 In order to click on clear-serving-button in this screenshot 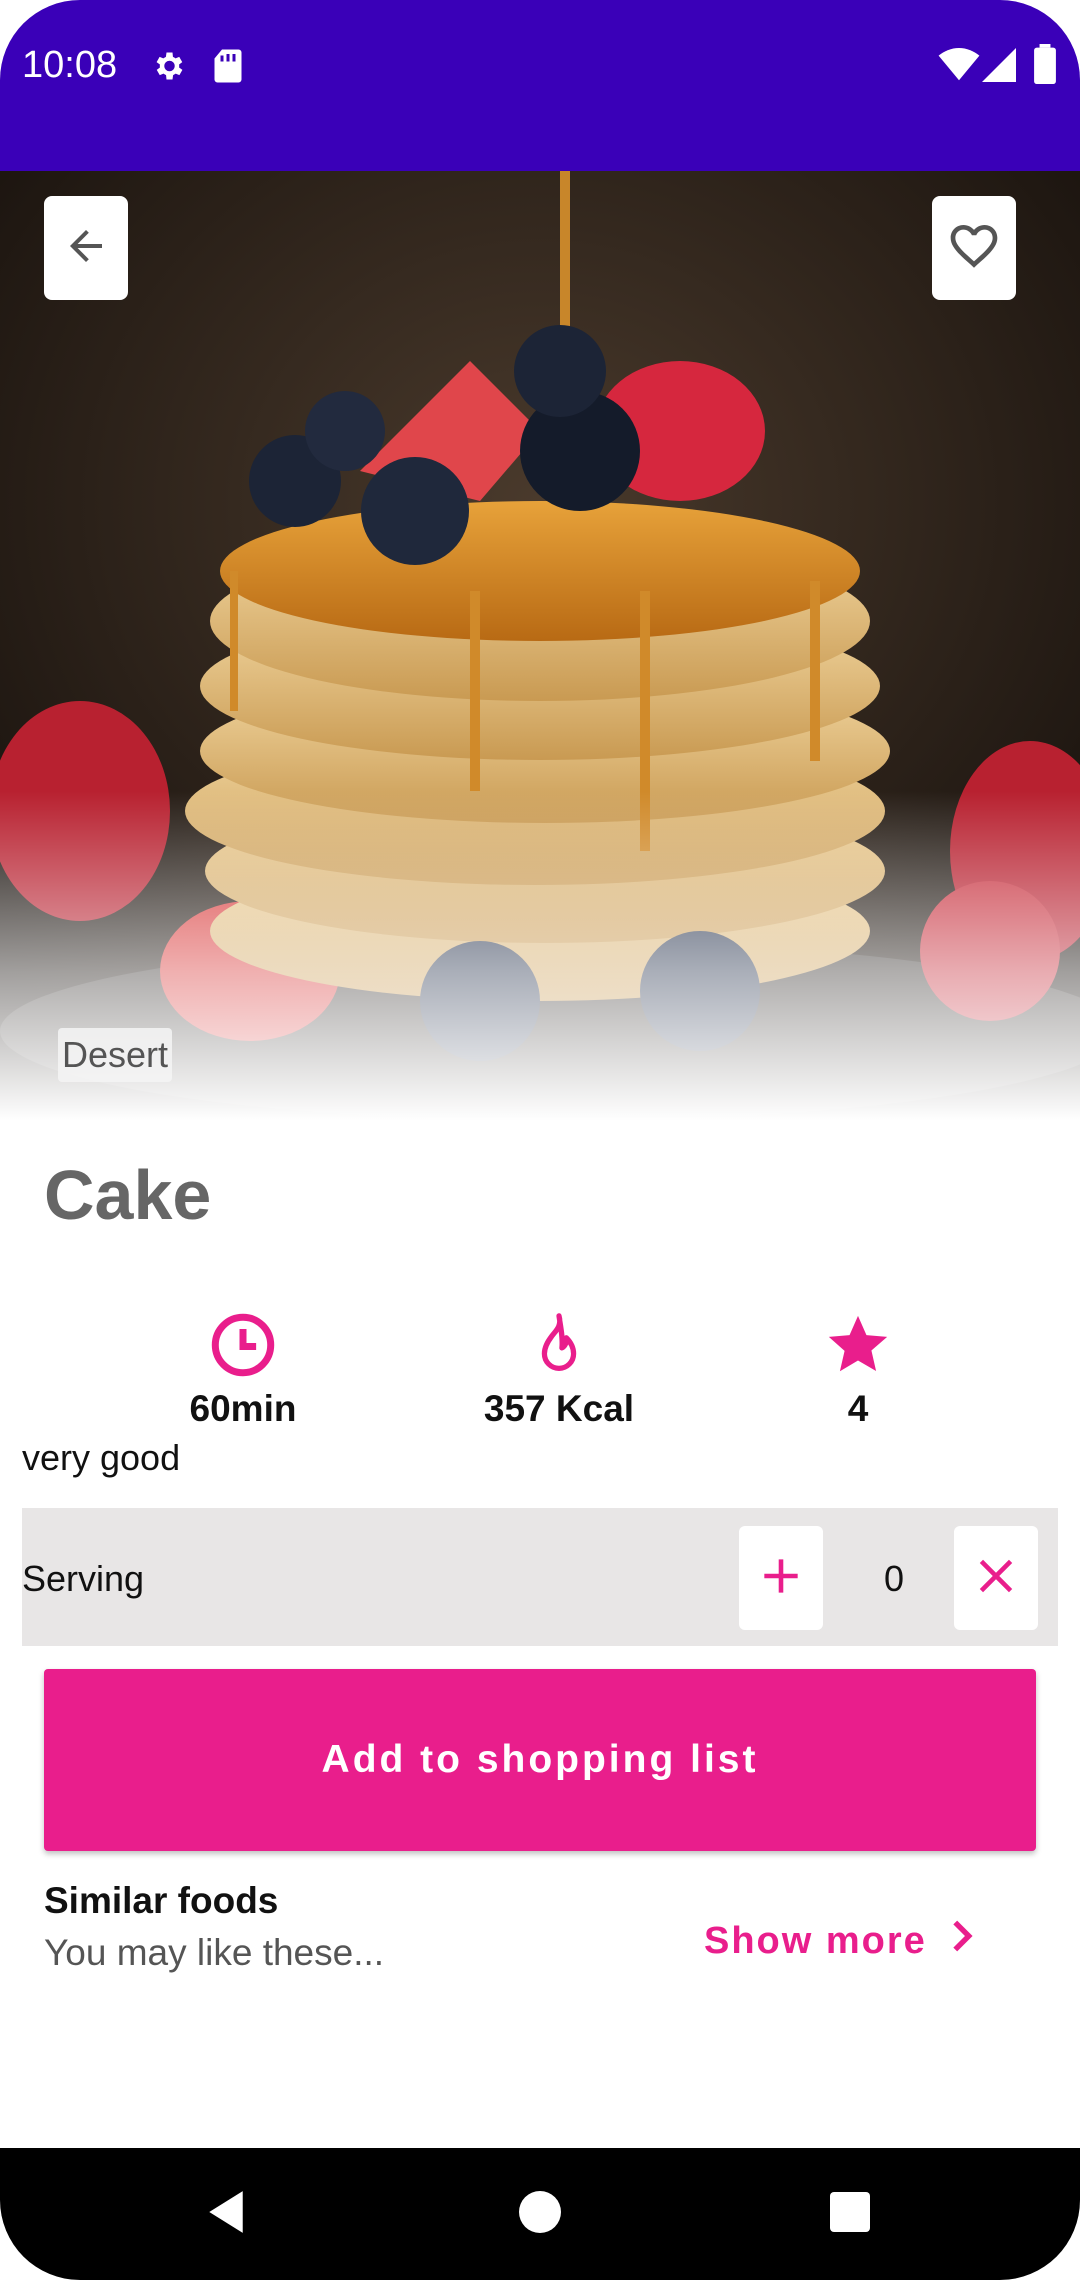, I will do `click(996, 1578)`.